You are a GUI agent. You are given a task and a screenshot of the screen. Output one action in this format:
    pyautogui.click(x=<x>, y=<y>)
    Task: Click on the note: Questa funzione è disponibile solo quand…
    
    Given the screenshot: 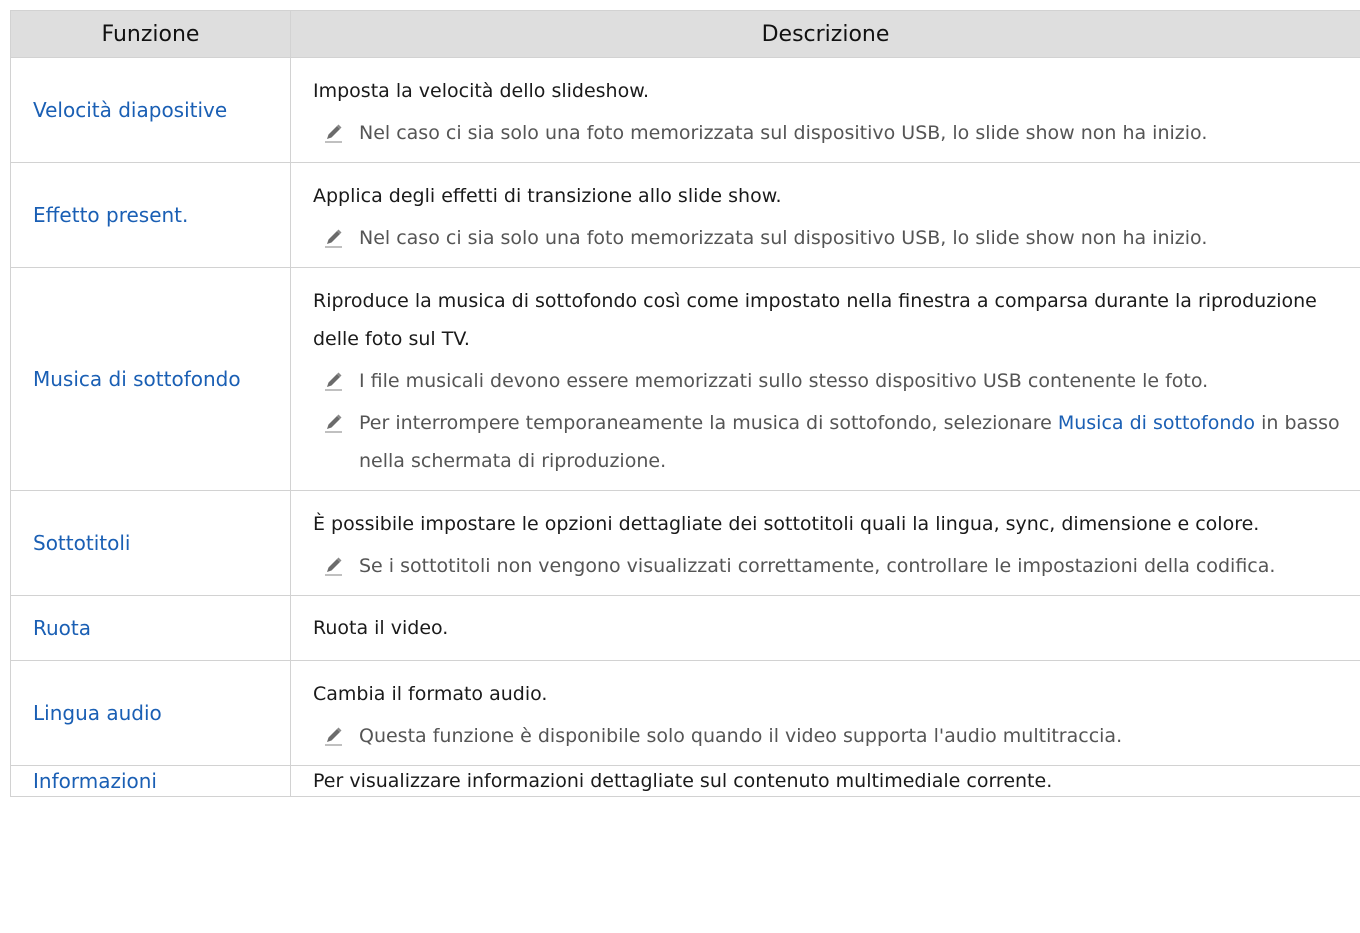 What is the action you would take?
    pyautogui.click(x=828, y=736)
    